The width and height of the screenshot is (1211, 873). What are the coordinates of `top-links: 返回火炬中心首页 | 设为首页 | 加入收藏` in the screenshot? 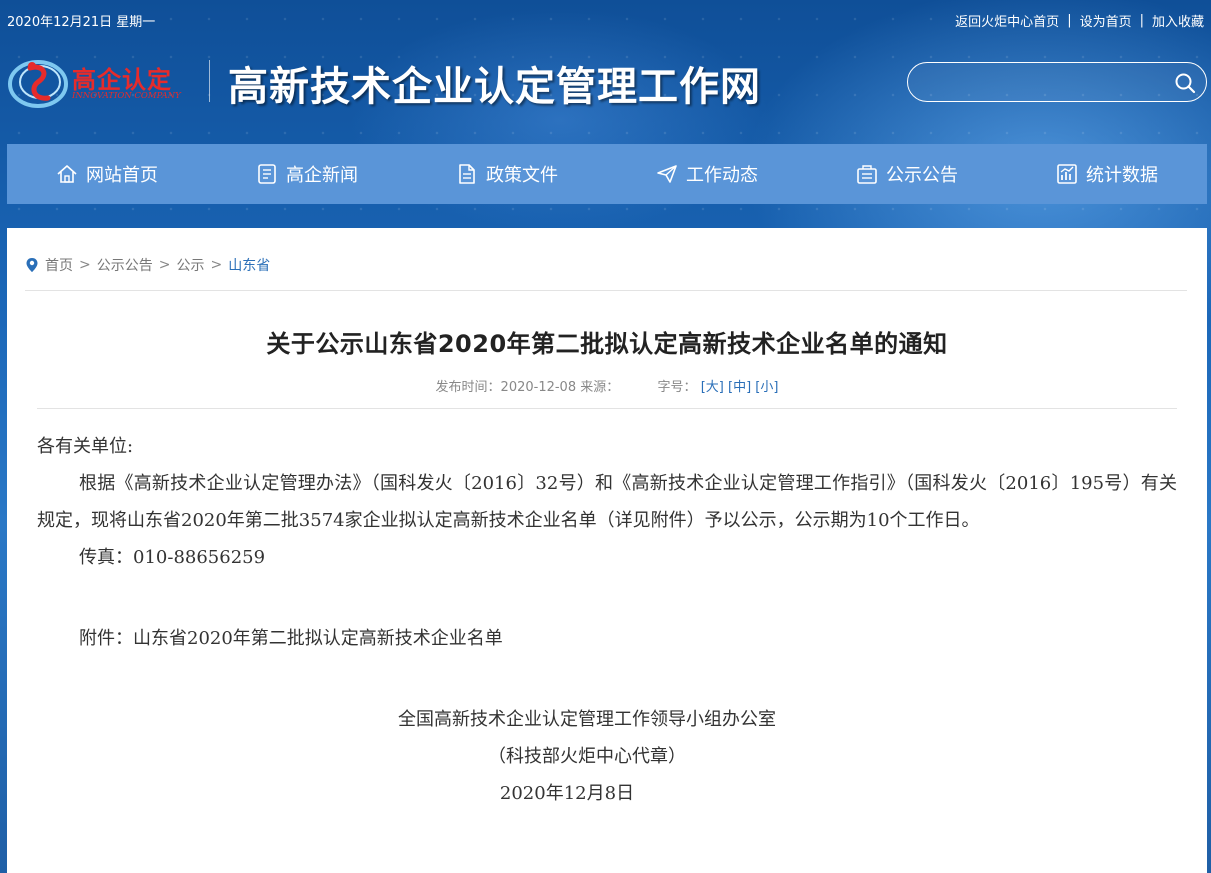 It's located at (1079, 20).